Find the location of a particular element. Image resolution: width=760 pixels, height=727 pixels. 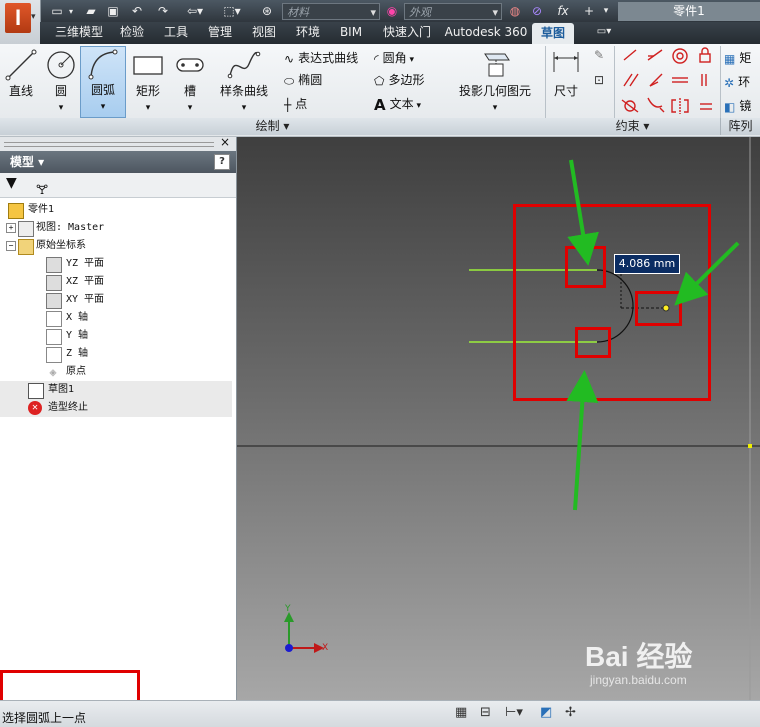

tab-environments: 环境 is located at coordinates (308, 33).